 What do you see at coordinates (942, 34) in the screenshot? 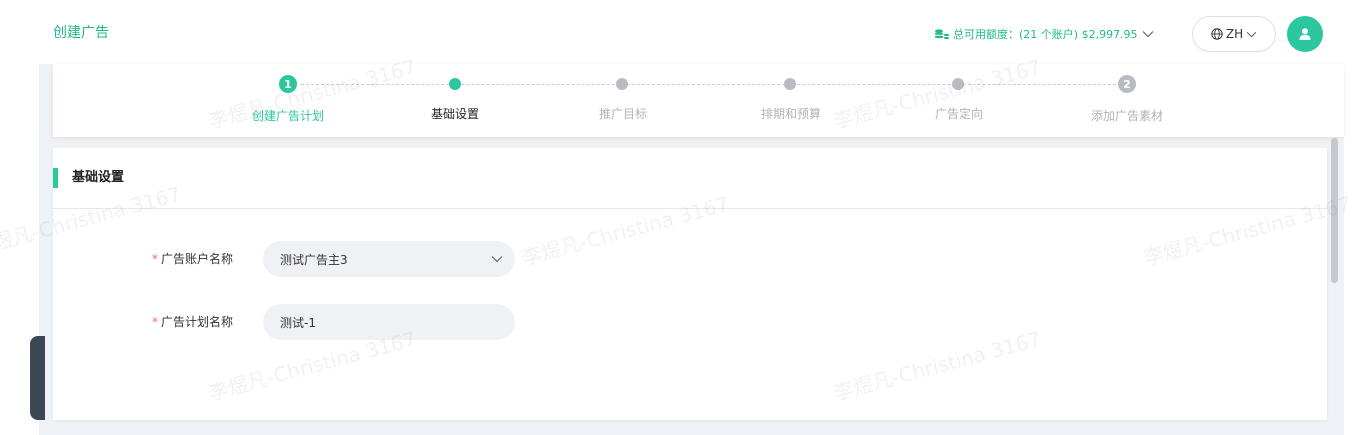
I see `coins-icon` at bounding box center [942, 34].